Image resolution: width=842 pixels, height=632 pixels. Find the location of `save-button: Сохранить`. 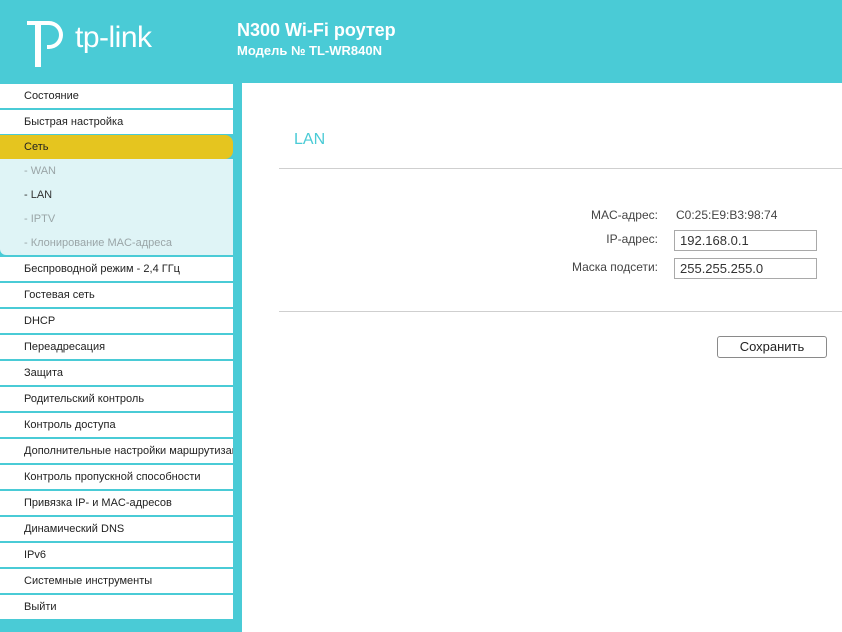

save-button: Сохранить is located at coordinates (772, 347).